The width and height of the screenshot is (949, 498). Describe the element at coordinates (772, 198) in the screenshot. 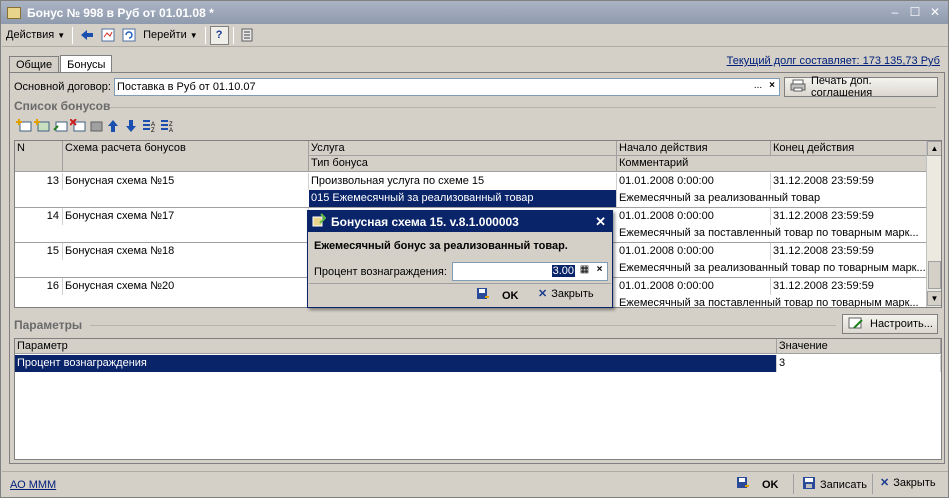

I see `cell-comment: Ежемесячный за реализованный товар` at that location.